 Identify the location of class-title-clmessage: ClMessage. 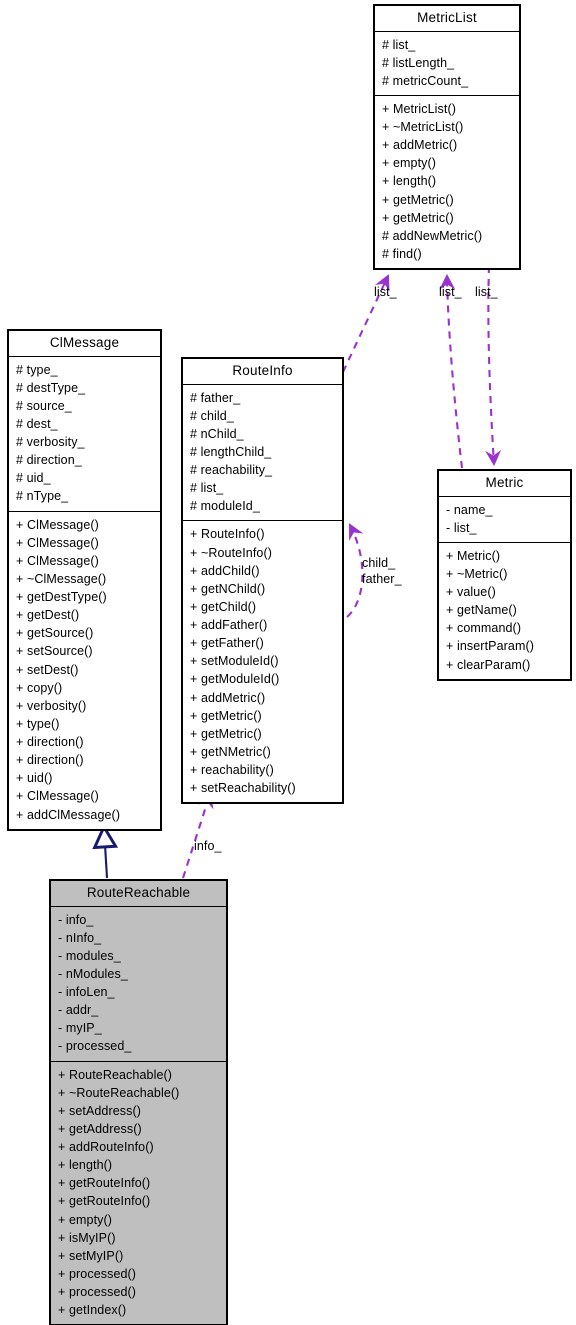
(84, 342).